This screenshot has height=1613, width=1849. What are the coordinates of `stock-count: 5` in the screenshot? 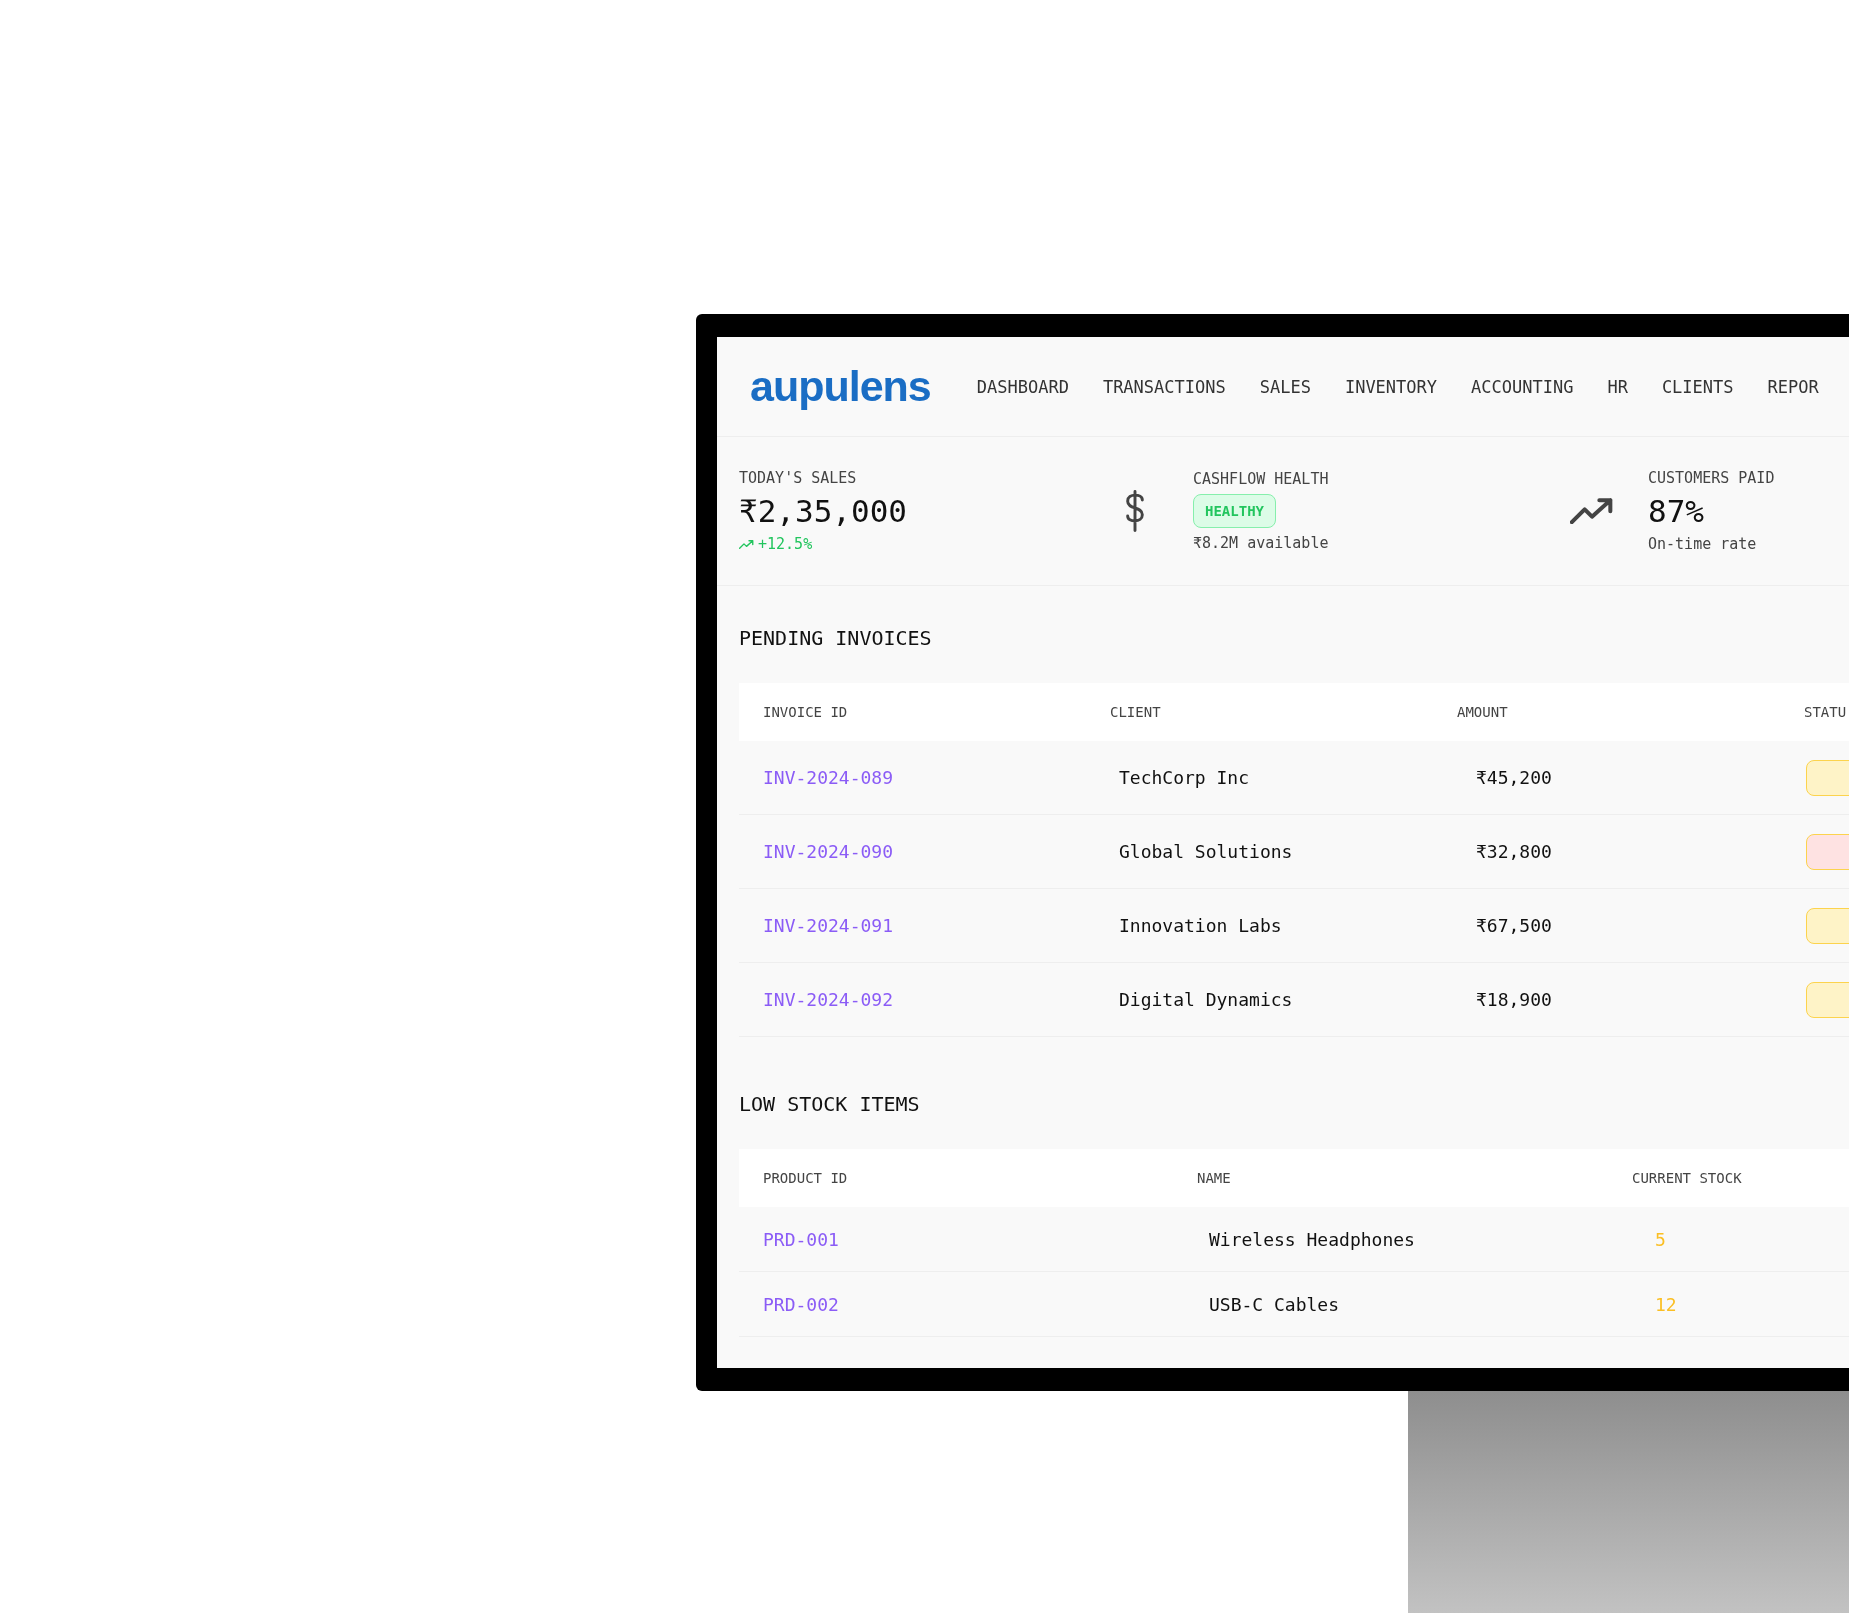 It's located at (1660, 1239).